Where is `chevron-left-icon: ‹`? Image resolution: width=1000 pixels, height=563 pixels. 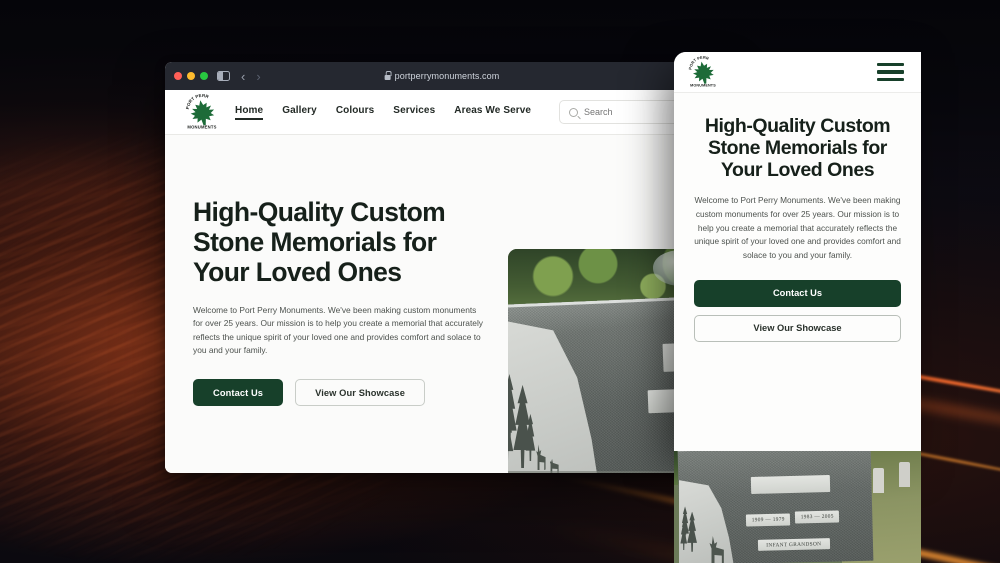 chevron-left-icon: ‹ is located at coordinates (243, 76).